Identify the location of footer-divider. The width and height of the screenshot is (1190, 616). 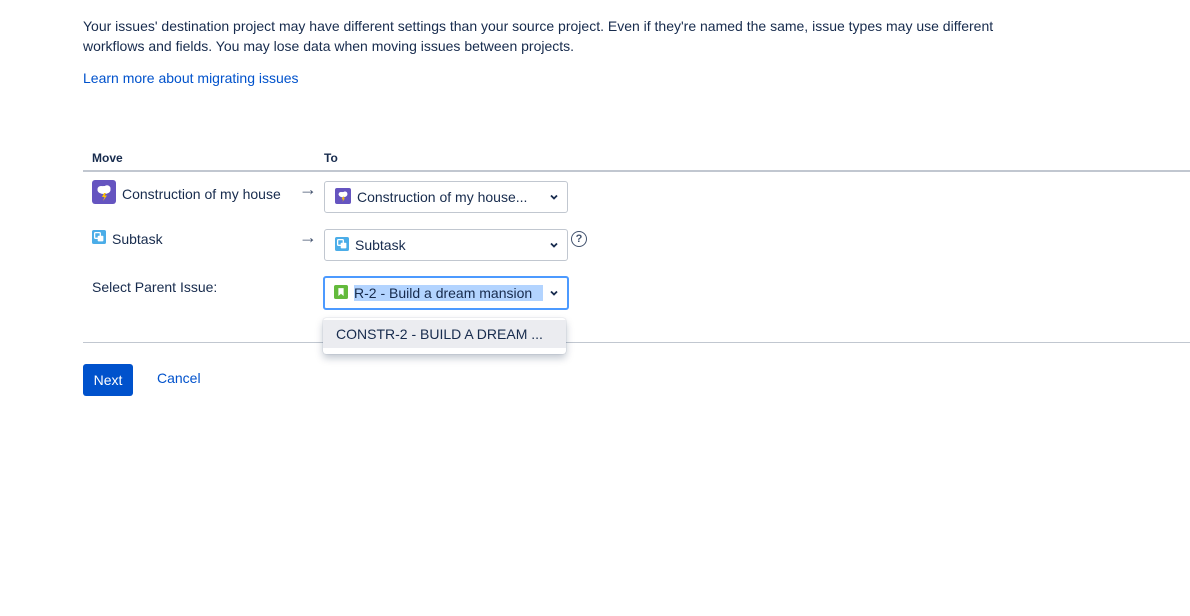
(636, 342).